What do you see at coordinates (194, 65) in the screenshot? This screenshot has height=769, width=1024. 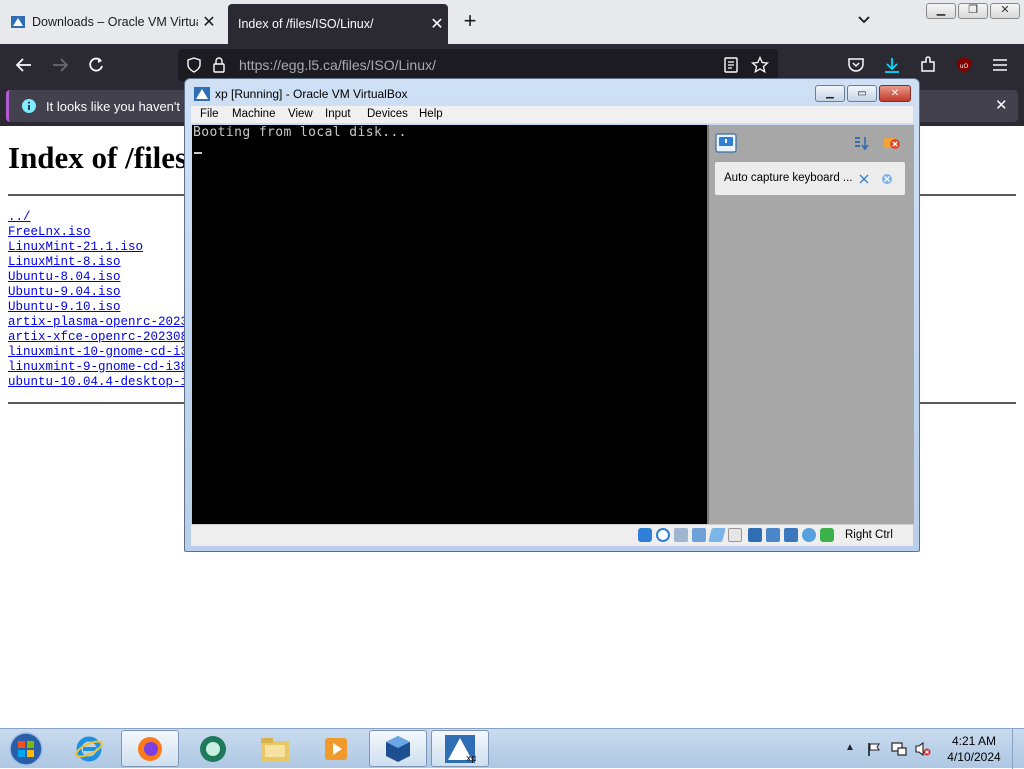 I see `shield-icon` at bounding box center [194, 65].